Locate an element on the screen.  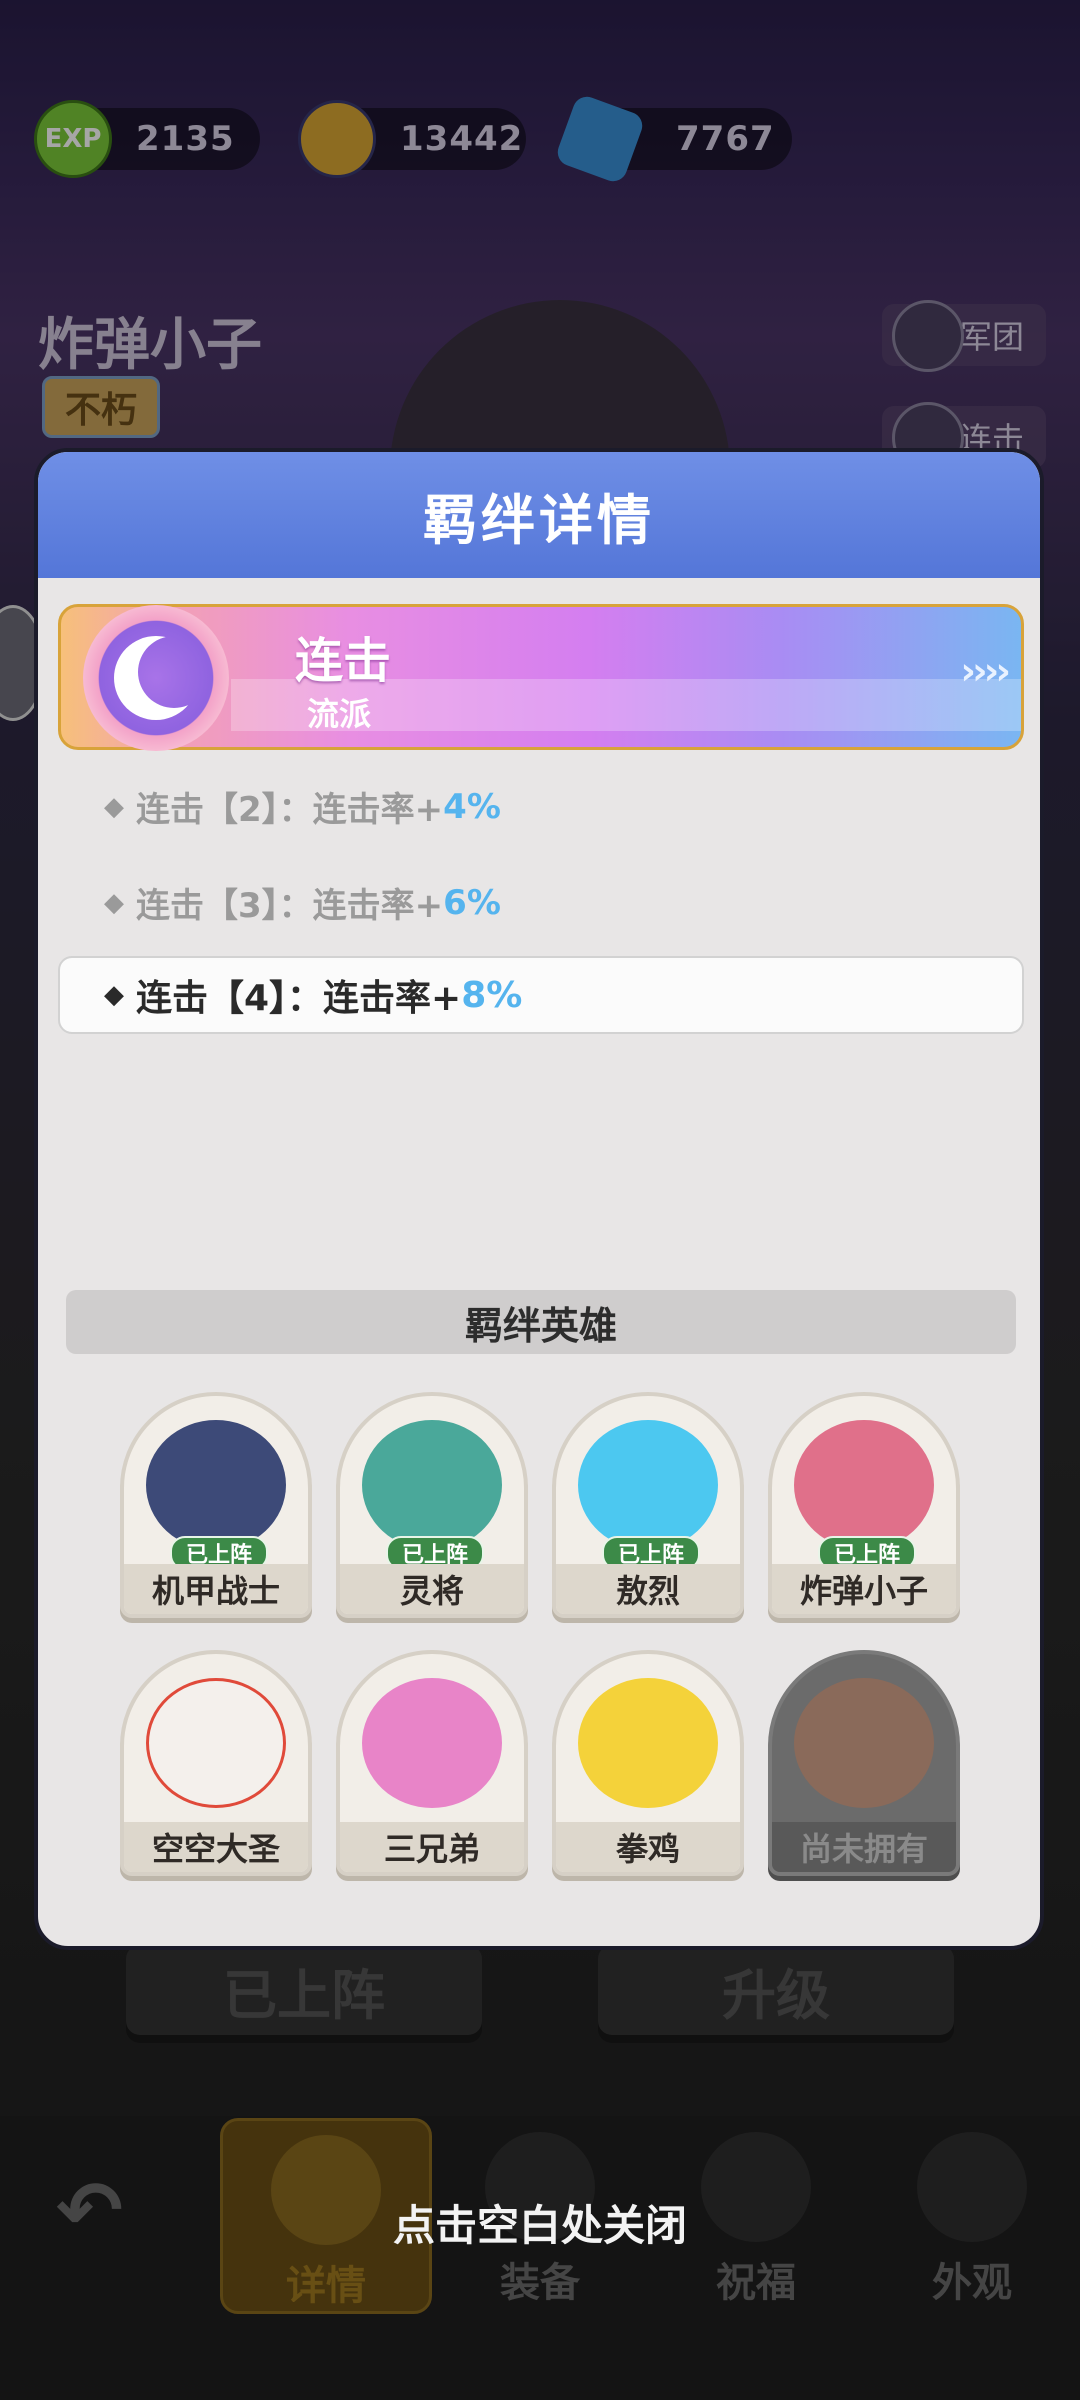
hero-card-label: 机甲战士 is located at coordinates (216, 1589).